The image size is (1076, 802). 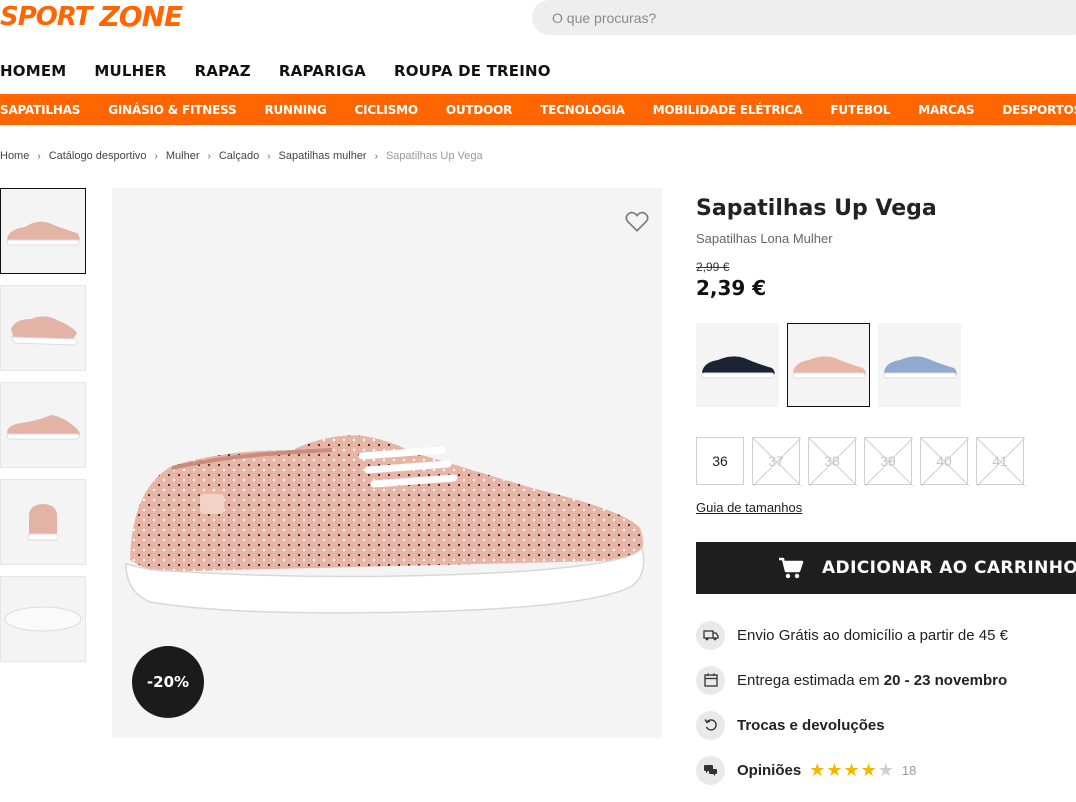 I want to click on perk-delivery-prefix: Entrega estimada em, so click(x=810, y=680).